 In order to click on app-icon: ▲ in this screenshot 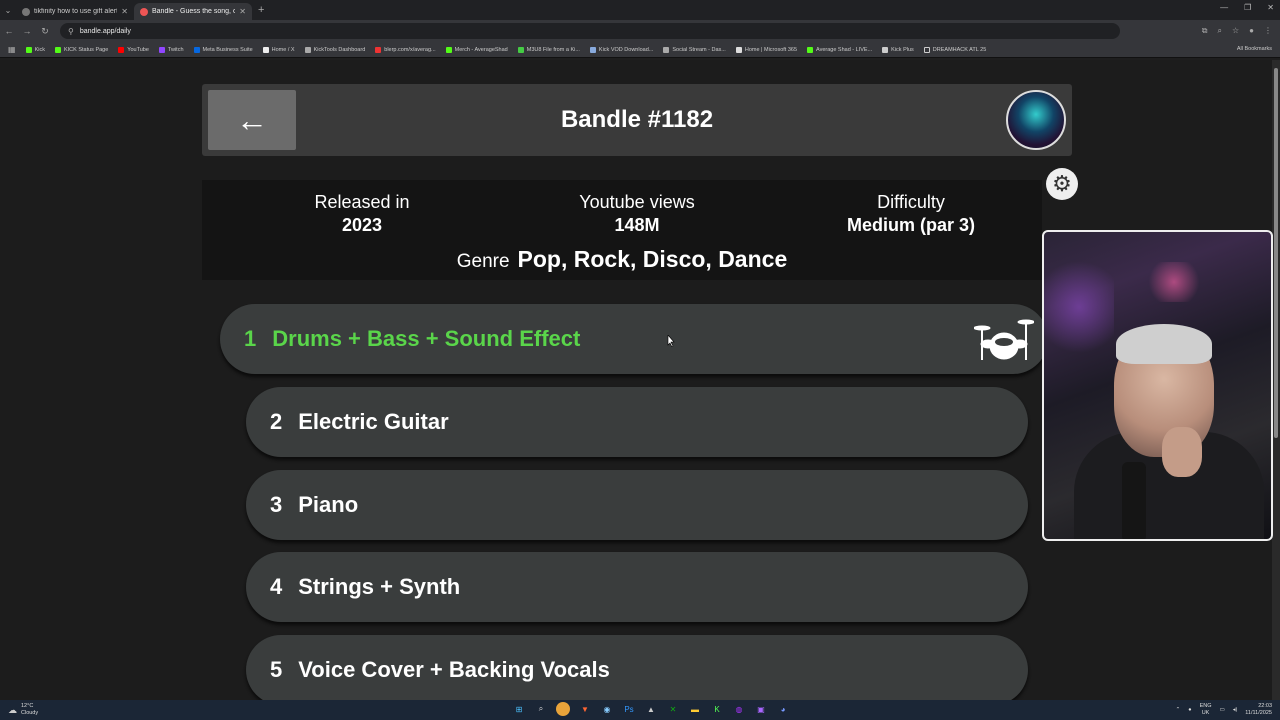, I will do `click(651, 709)`.